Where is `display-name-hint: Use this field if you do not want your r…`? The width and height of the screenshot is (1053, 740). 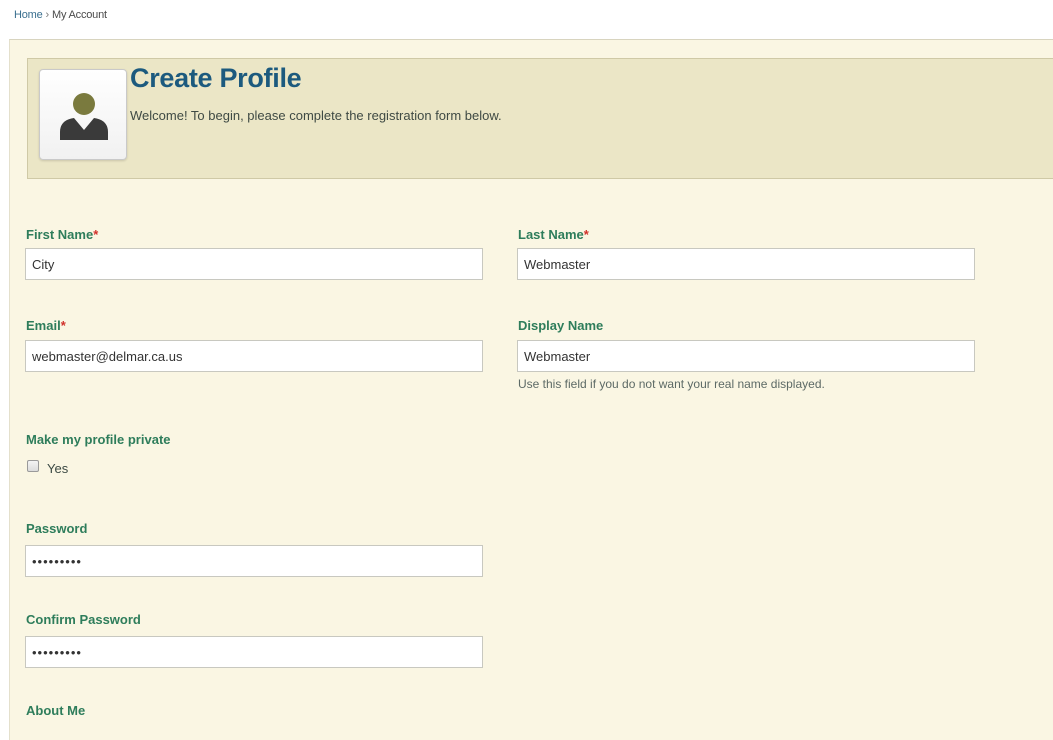
display-name-hint: Use this field if you do not want your r… is located at coordinates (671, 384).